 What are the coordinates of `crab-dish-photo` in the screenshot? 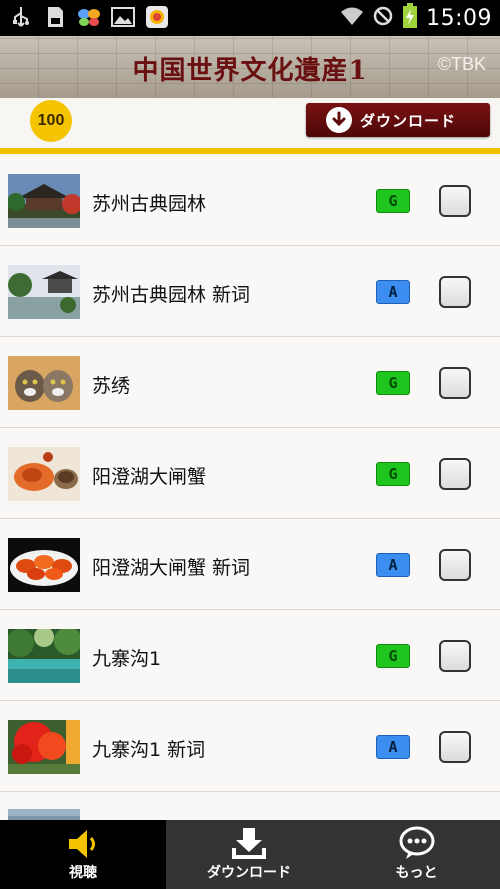 It's located at (44, 474).